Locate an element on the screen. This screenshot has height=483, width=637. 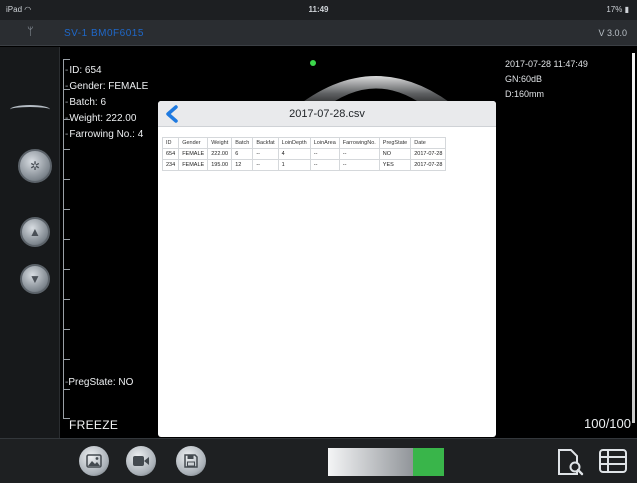
focus-icon: ✲ is located at coordinates (35, 166).